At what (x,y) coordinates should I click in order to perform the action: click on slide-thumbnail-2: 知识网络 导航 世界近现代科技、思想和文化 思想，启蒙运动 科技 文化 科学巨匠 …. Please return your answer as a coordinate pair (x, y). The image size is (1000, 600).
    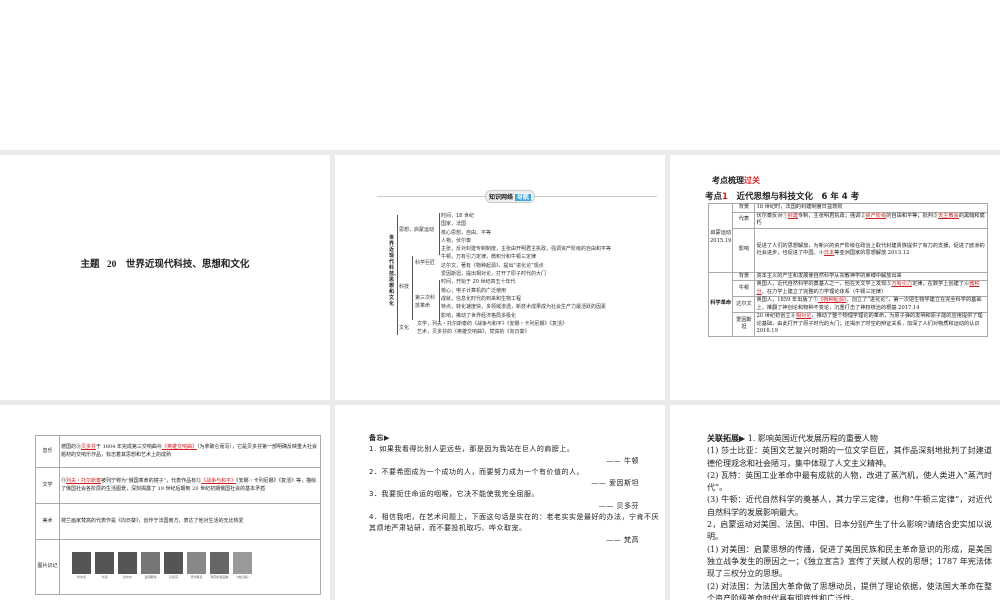
    Looking at the image, I should click on (500, 277).